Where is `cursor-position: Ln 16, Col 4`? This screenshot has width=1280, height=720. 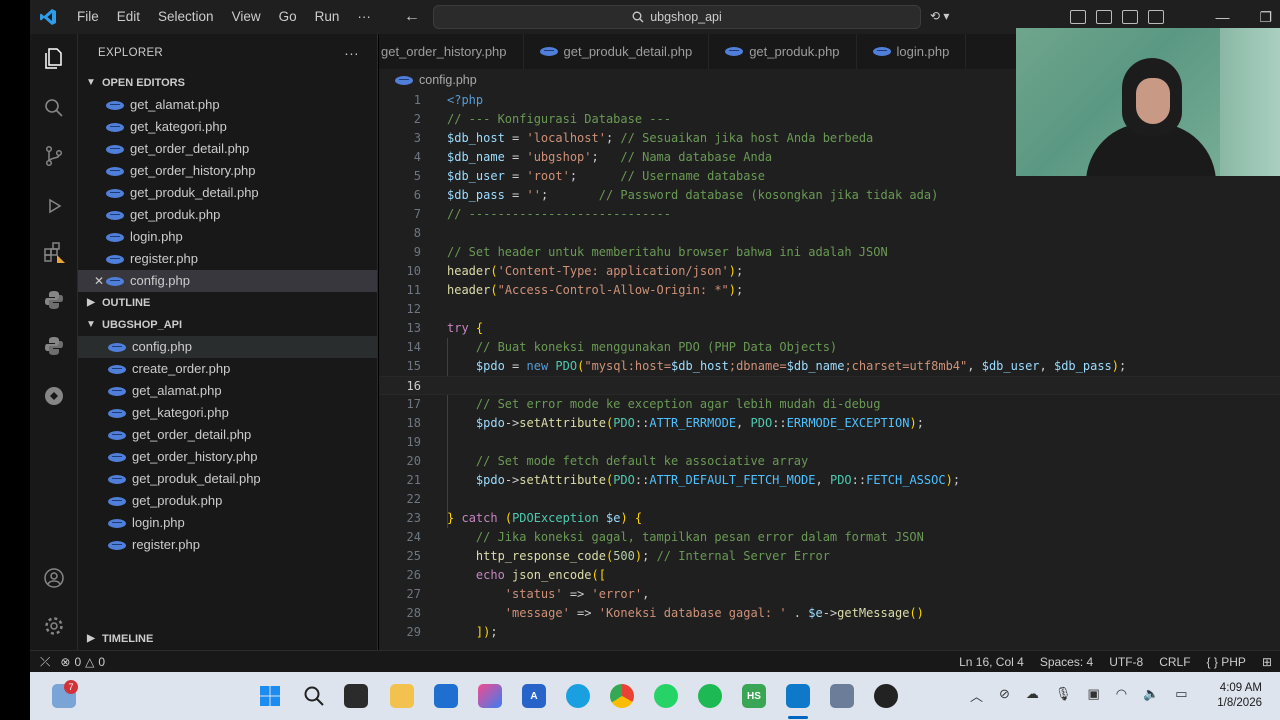
cursor-position: Ln 16, Col 4 is located at coordinates (991, 662).